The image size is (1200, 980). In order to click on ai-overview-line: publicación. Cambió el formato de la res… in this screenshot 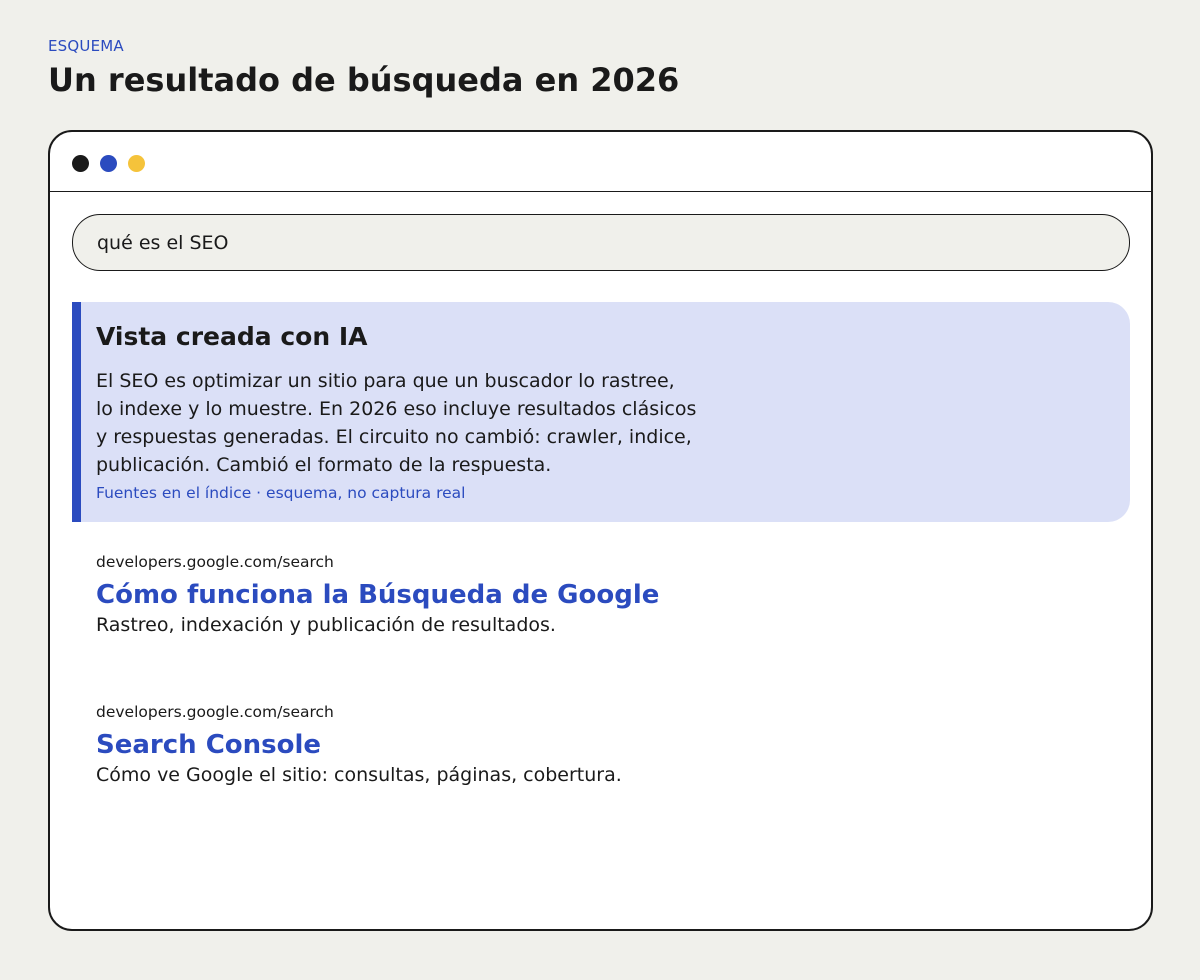, I will do `click(324, 465)`.